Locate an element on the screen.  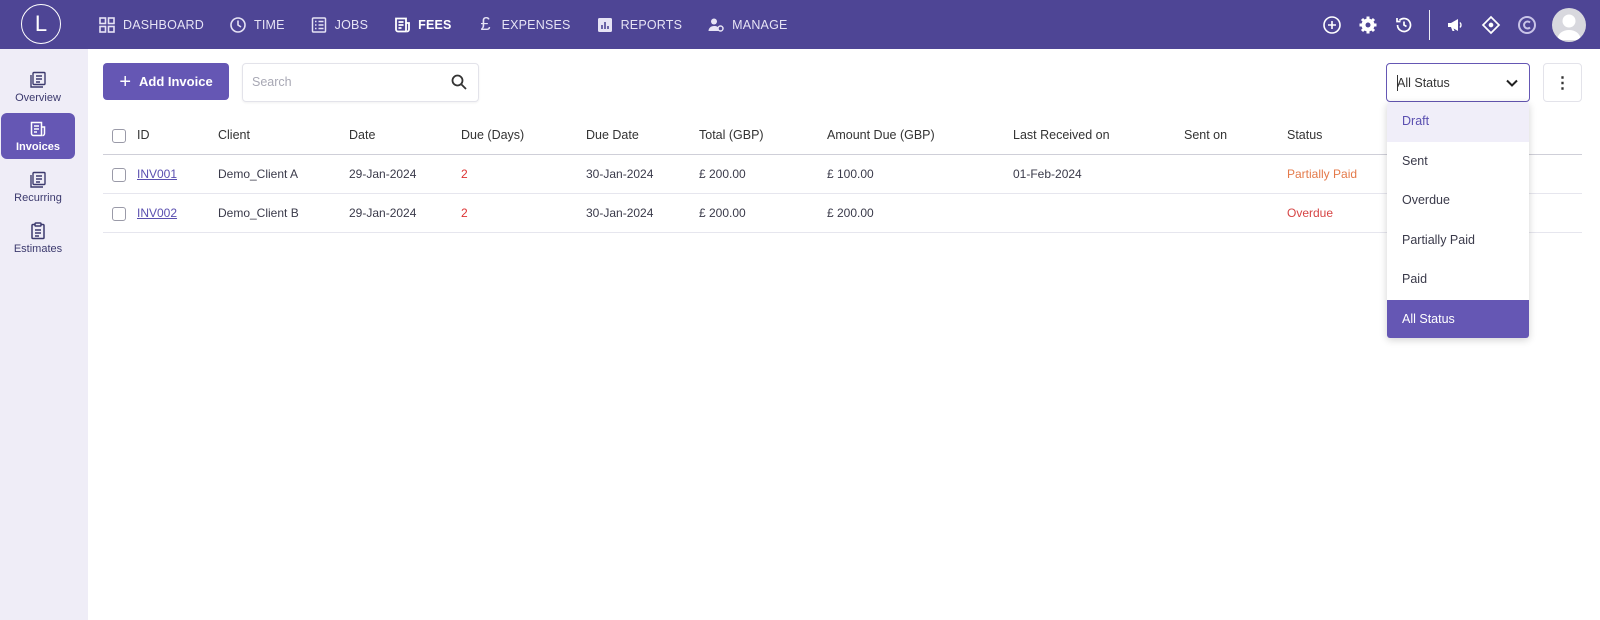
nav-reports: REPORTS is located at coordinates (639, 24).